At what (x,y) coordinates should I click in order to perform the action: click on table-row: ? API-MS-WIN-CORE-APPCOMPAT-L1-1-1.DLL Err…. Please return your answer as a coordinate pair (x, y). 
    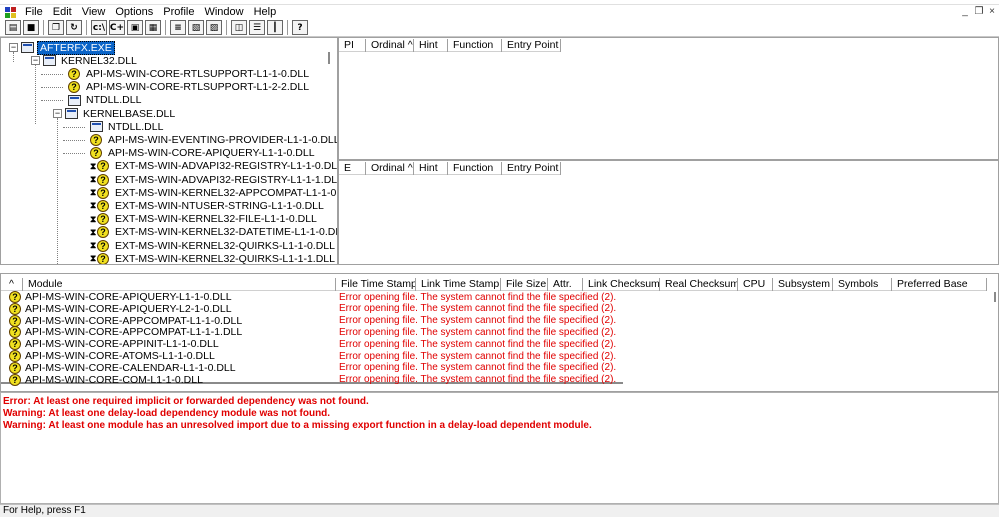
    Looking at the image, I should click on (308, 332).